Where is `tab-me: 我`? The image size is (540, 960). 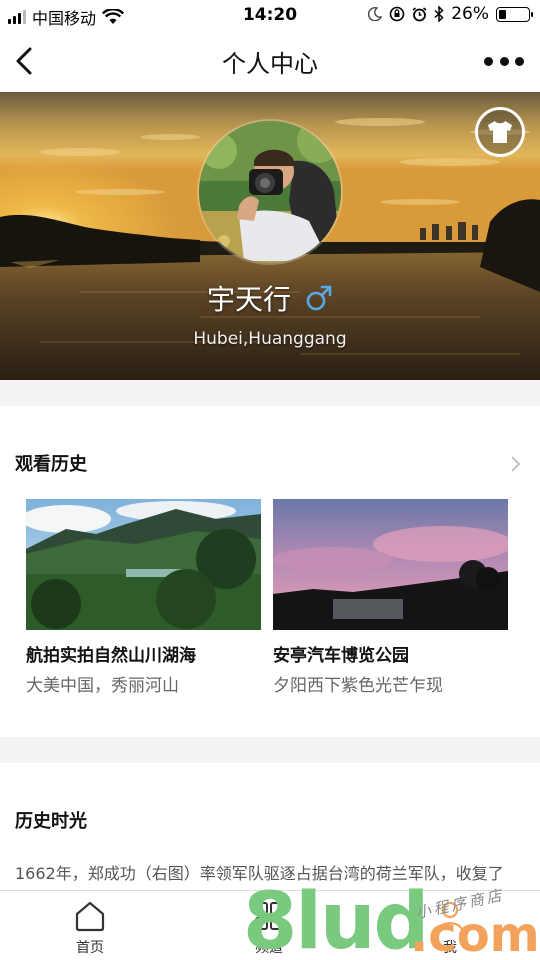
tab-me: 我 is located at coordinates (450, 928).